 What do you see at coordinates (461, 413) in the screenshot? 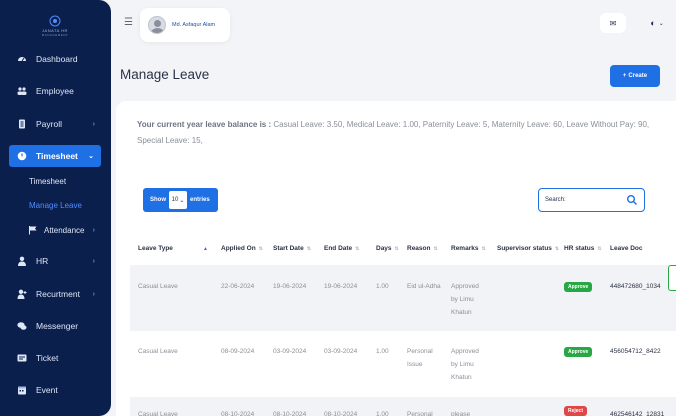
I see `cell-remarks: please` at bounding box center [461, 413].